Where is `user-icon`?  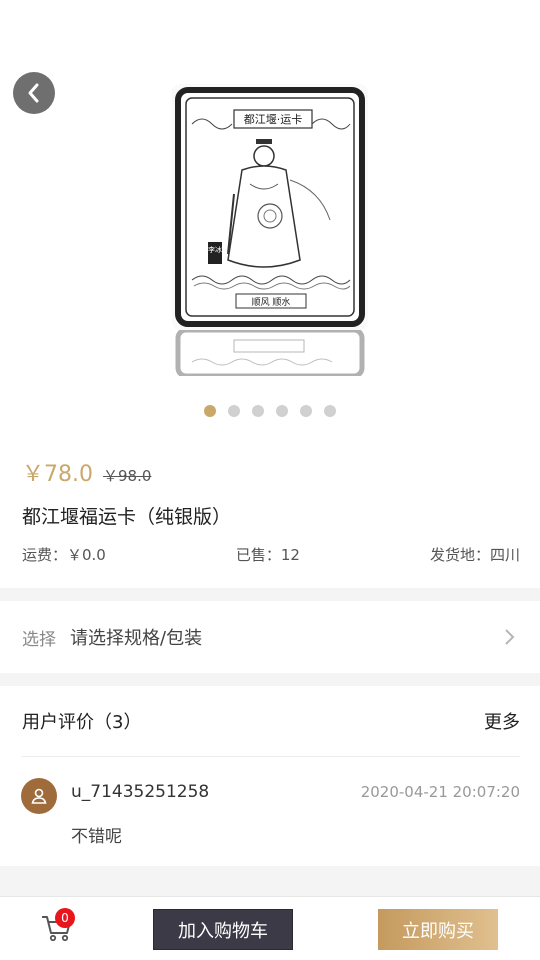 user-icon is located at coordinates (39, 796).